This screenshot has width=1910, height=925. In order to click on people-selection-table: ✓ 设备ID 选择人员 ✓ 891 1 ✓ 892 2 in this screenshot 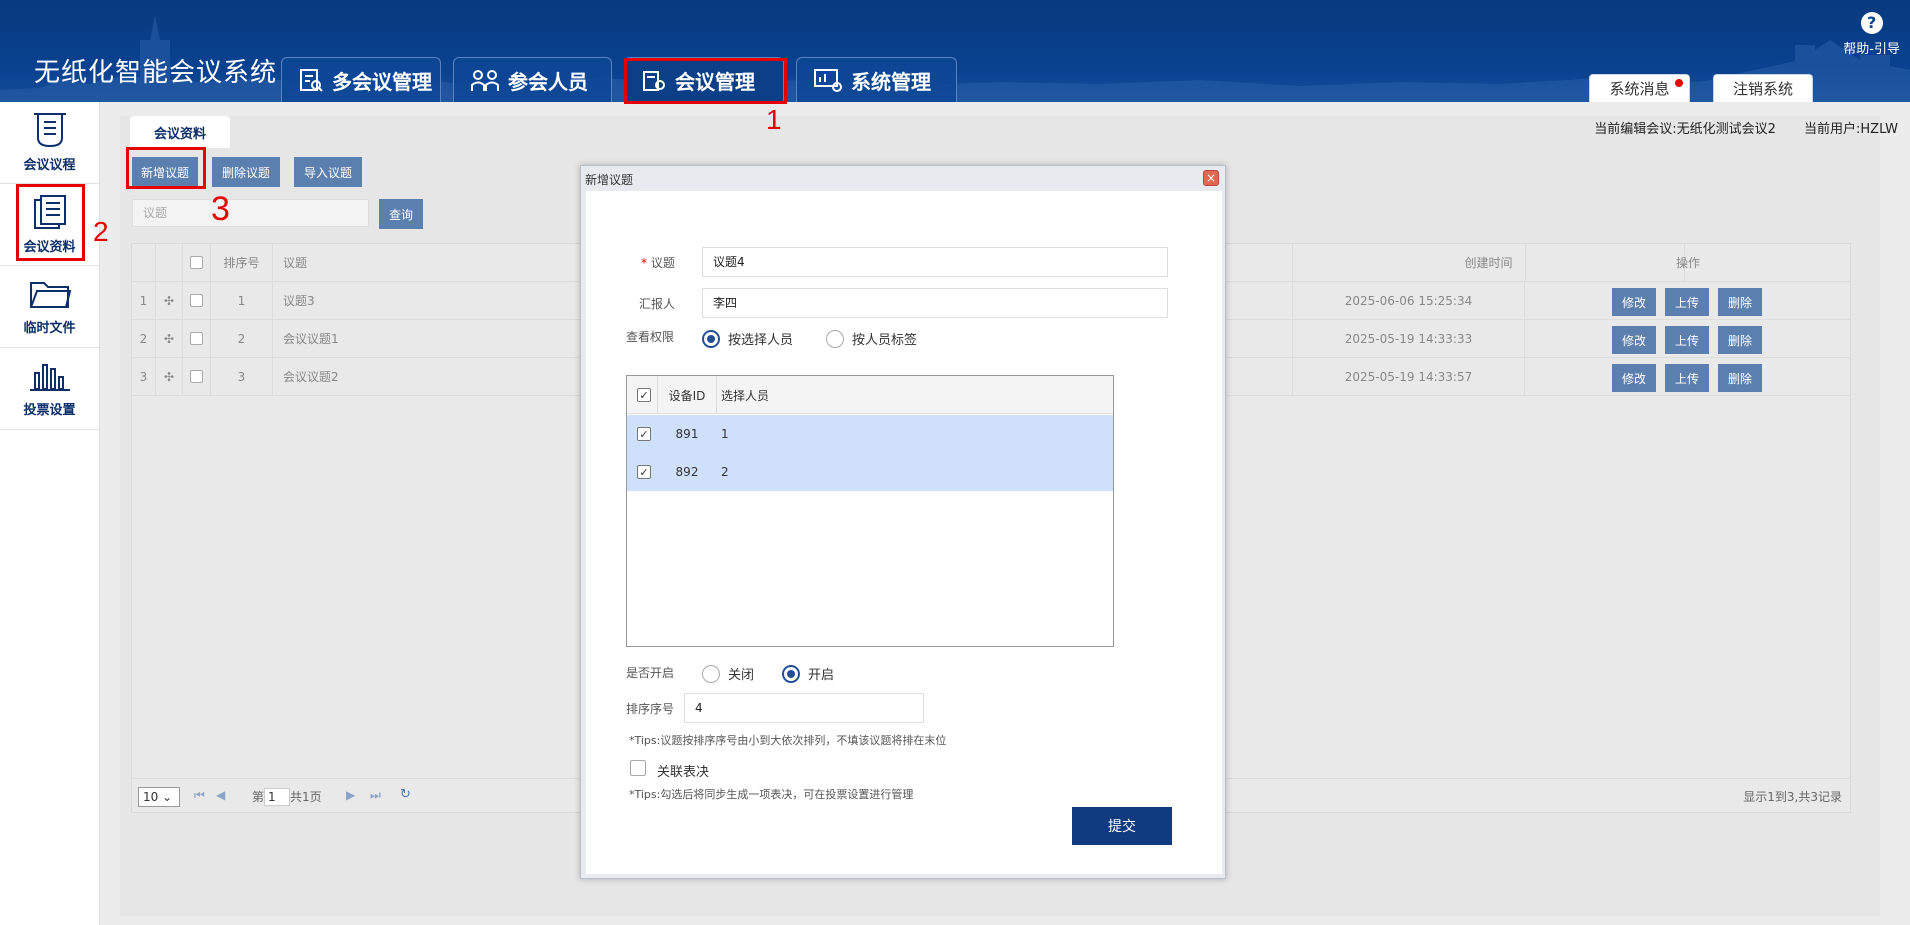, I will do `click(870, 511)`.